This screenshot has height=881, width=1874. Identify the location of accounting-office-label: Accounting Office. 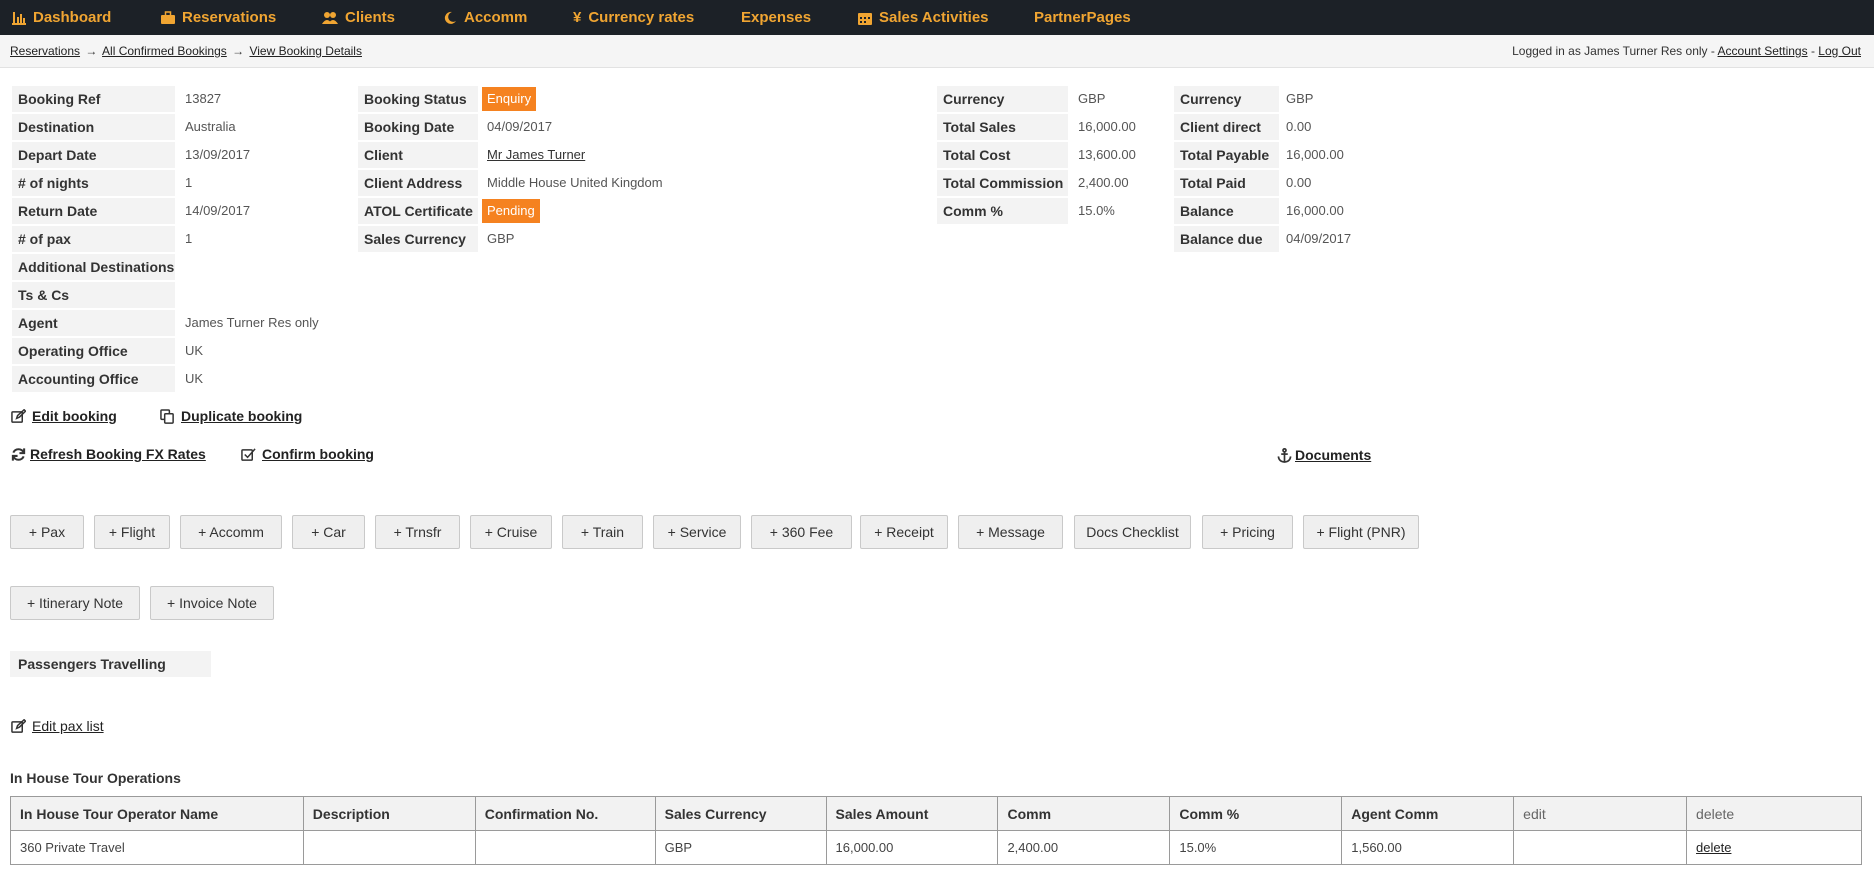
(93, 379).